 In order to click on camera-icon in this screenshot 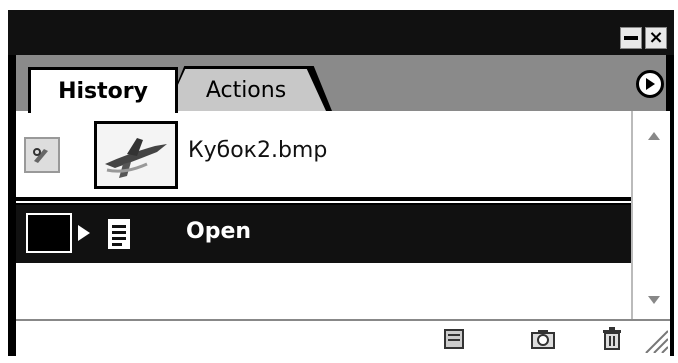, I will do `click(543, 339)`.